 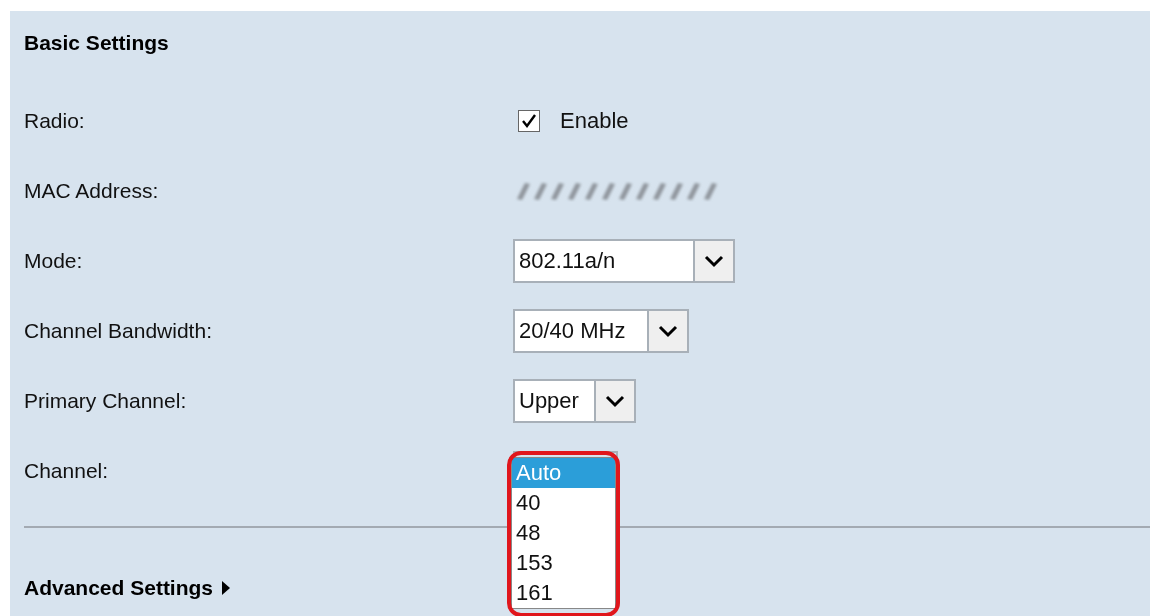 What do you see at coordinates (67, 471) in the screenshot?
I see `field-label: Channel:` at bounding box center [67, 471].